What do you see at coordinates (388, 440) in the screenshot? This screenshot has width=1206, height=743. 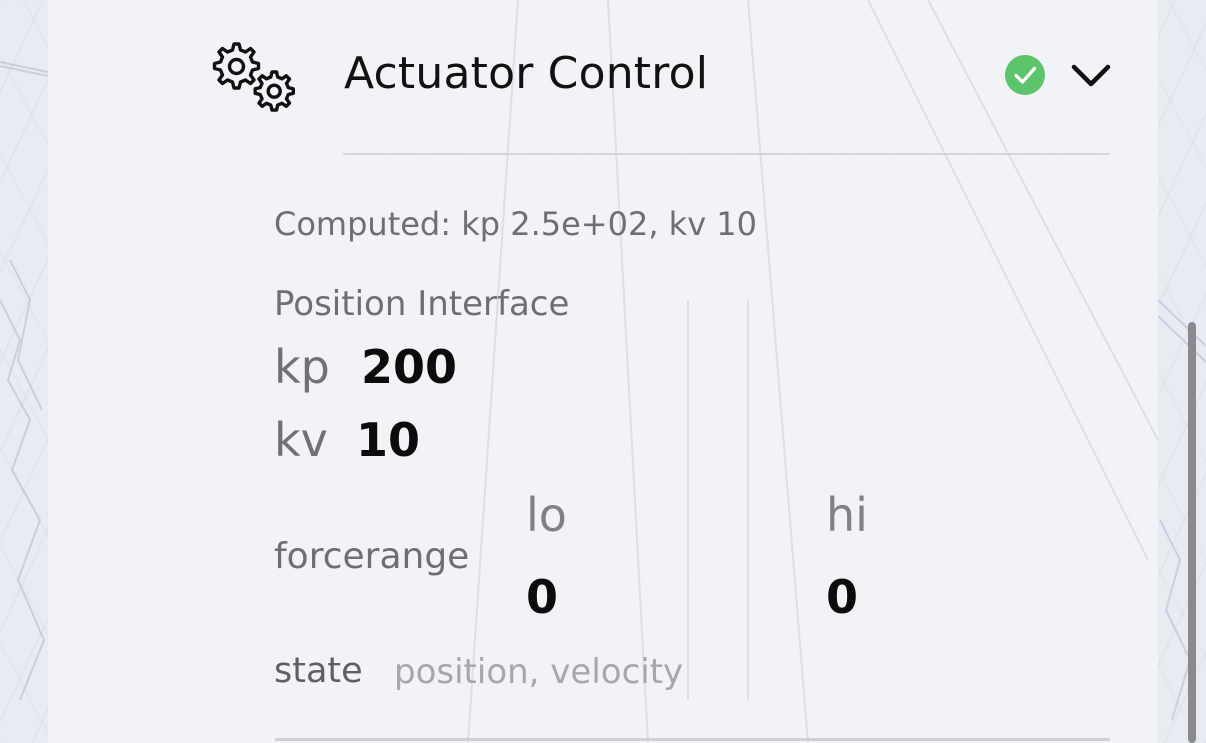 I see `kv-value: 10` at bounding box center [388, 440].